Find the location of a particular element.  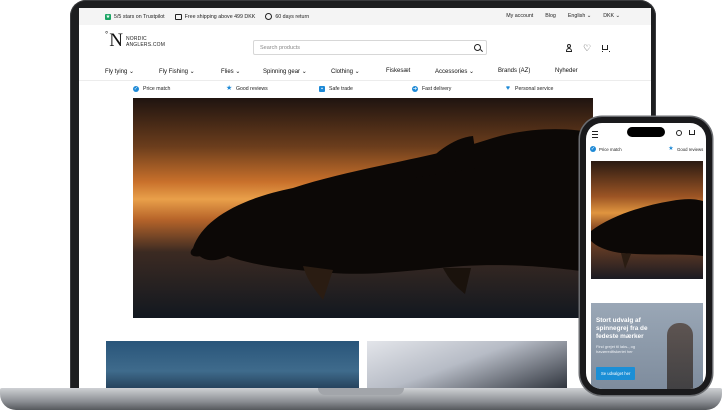

phone-usp-price-match: ✓ Price match is located at coordinates (606, 149).